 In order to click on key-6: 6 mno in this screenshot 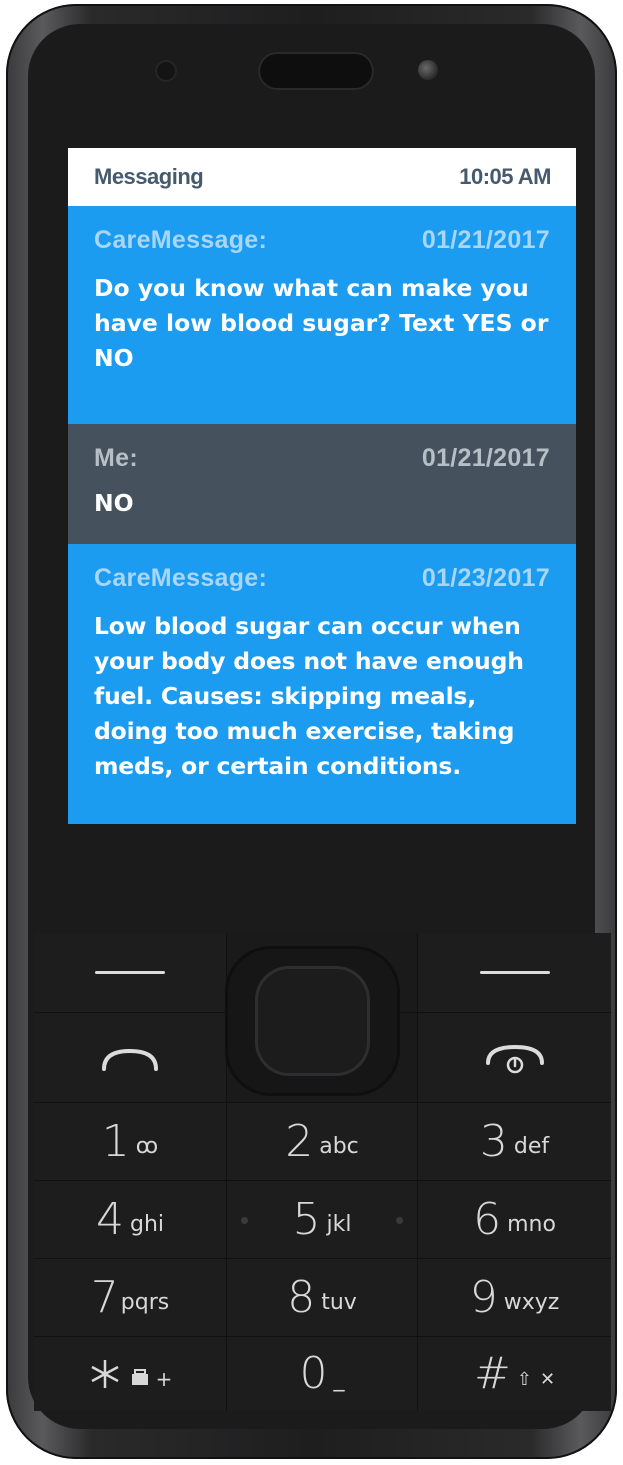, I will do `click(514, 1220)`.